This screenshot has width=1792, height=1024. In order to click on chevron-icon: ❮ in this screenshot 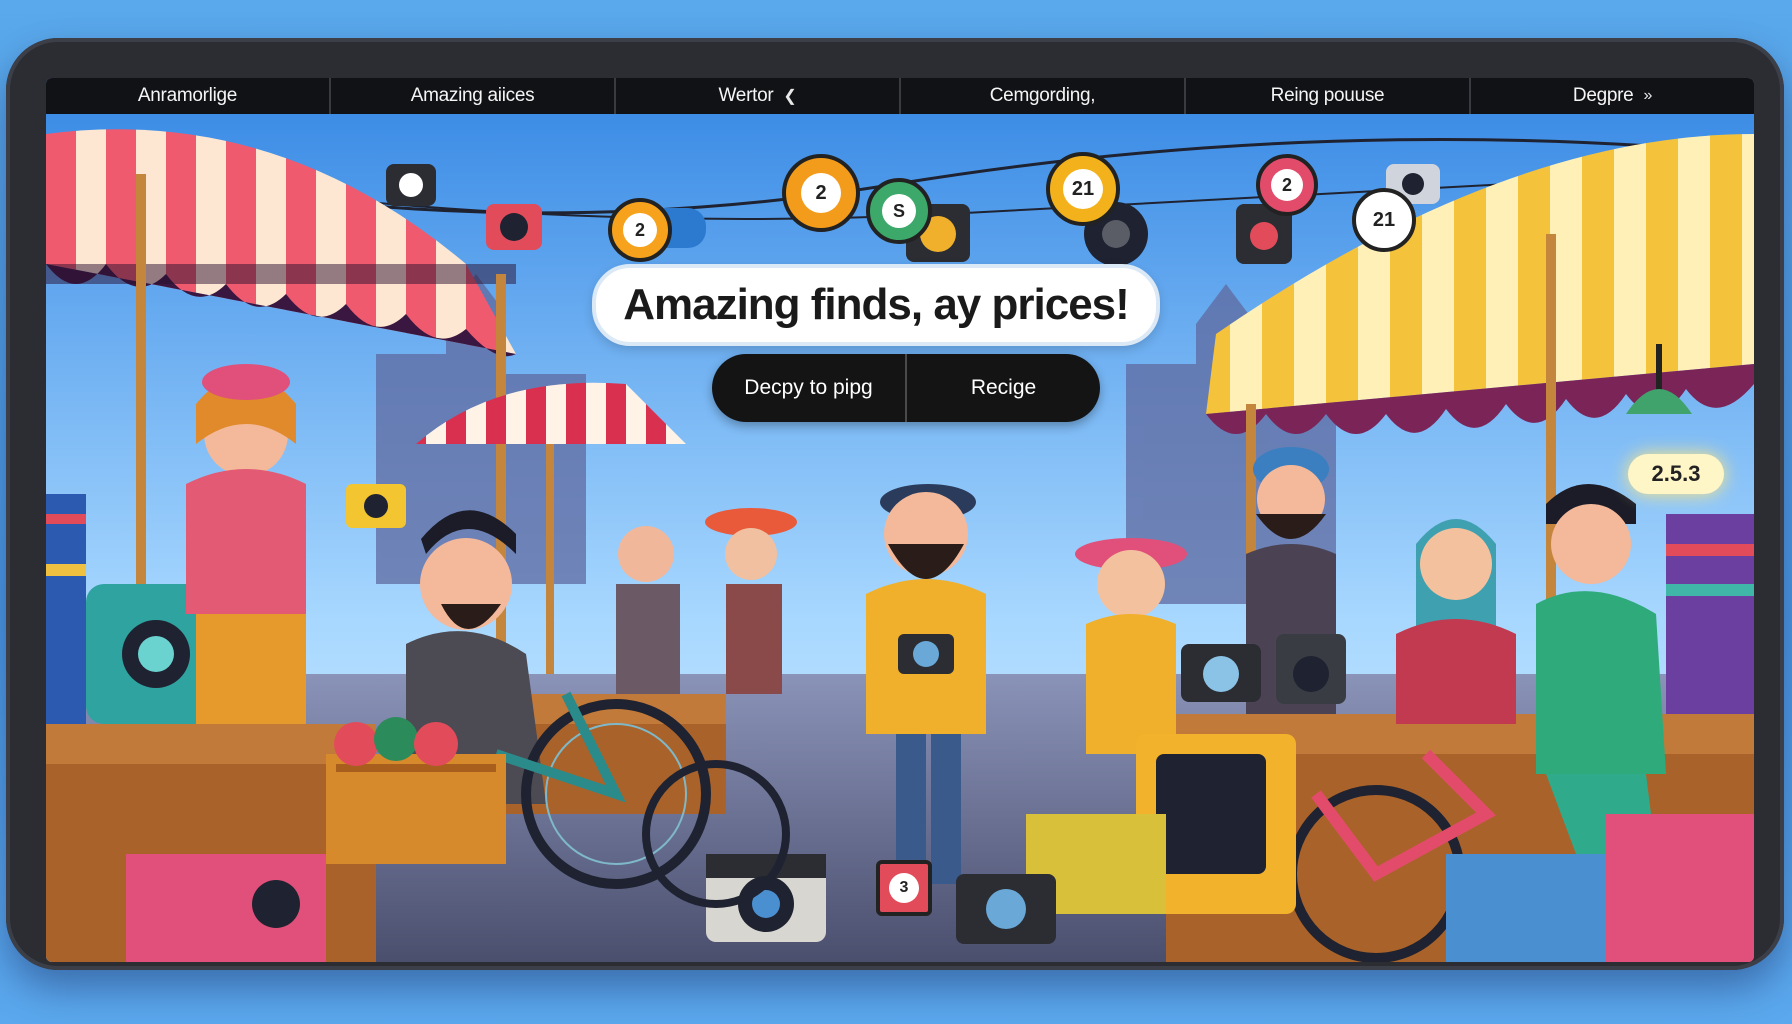, I will do `click(790, 96)`.